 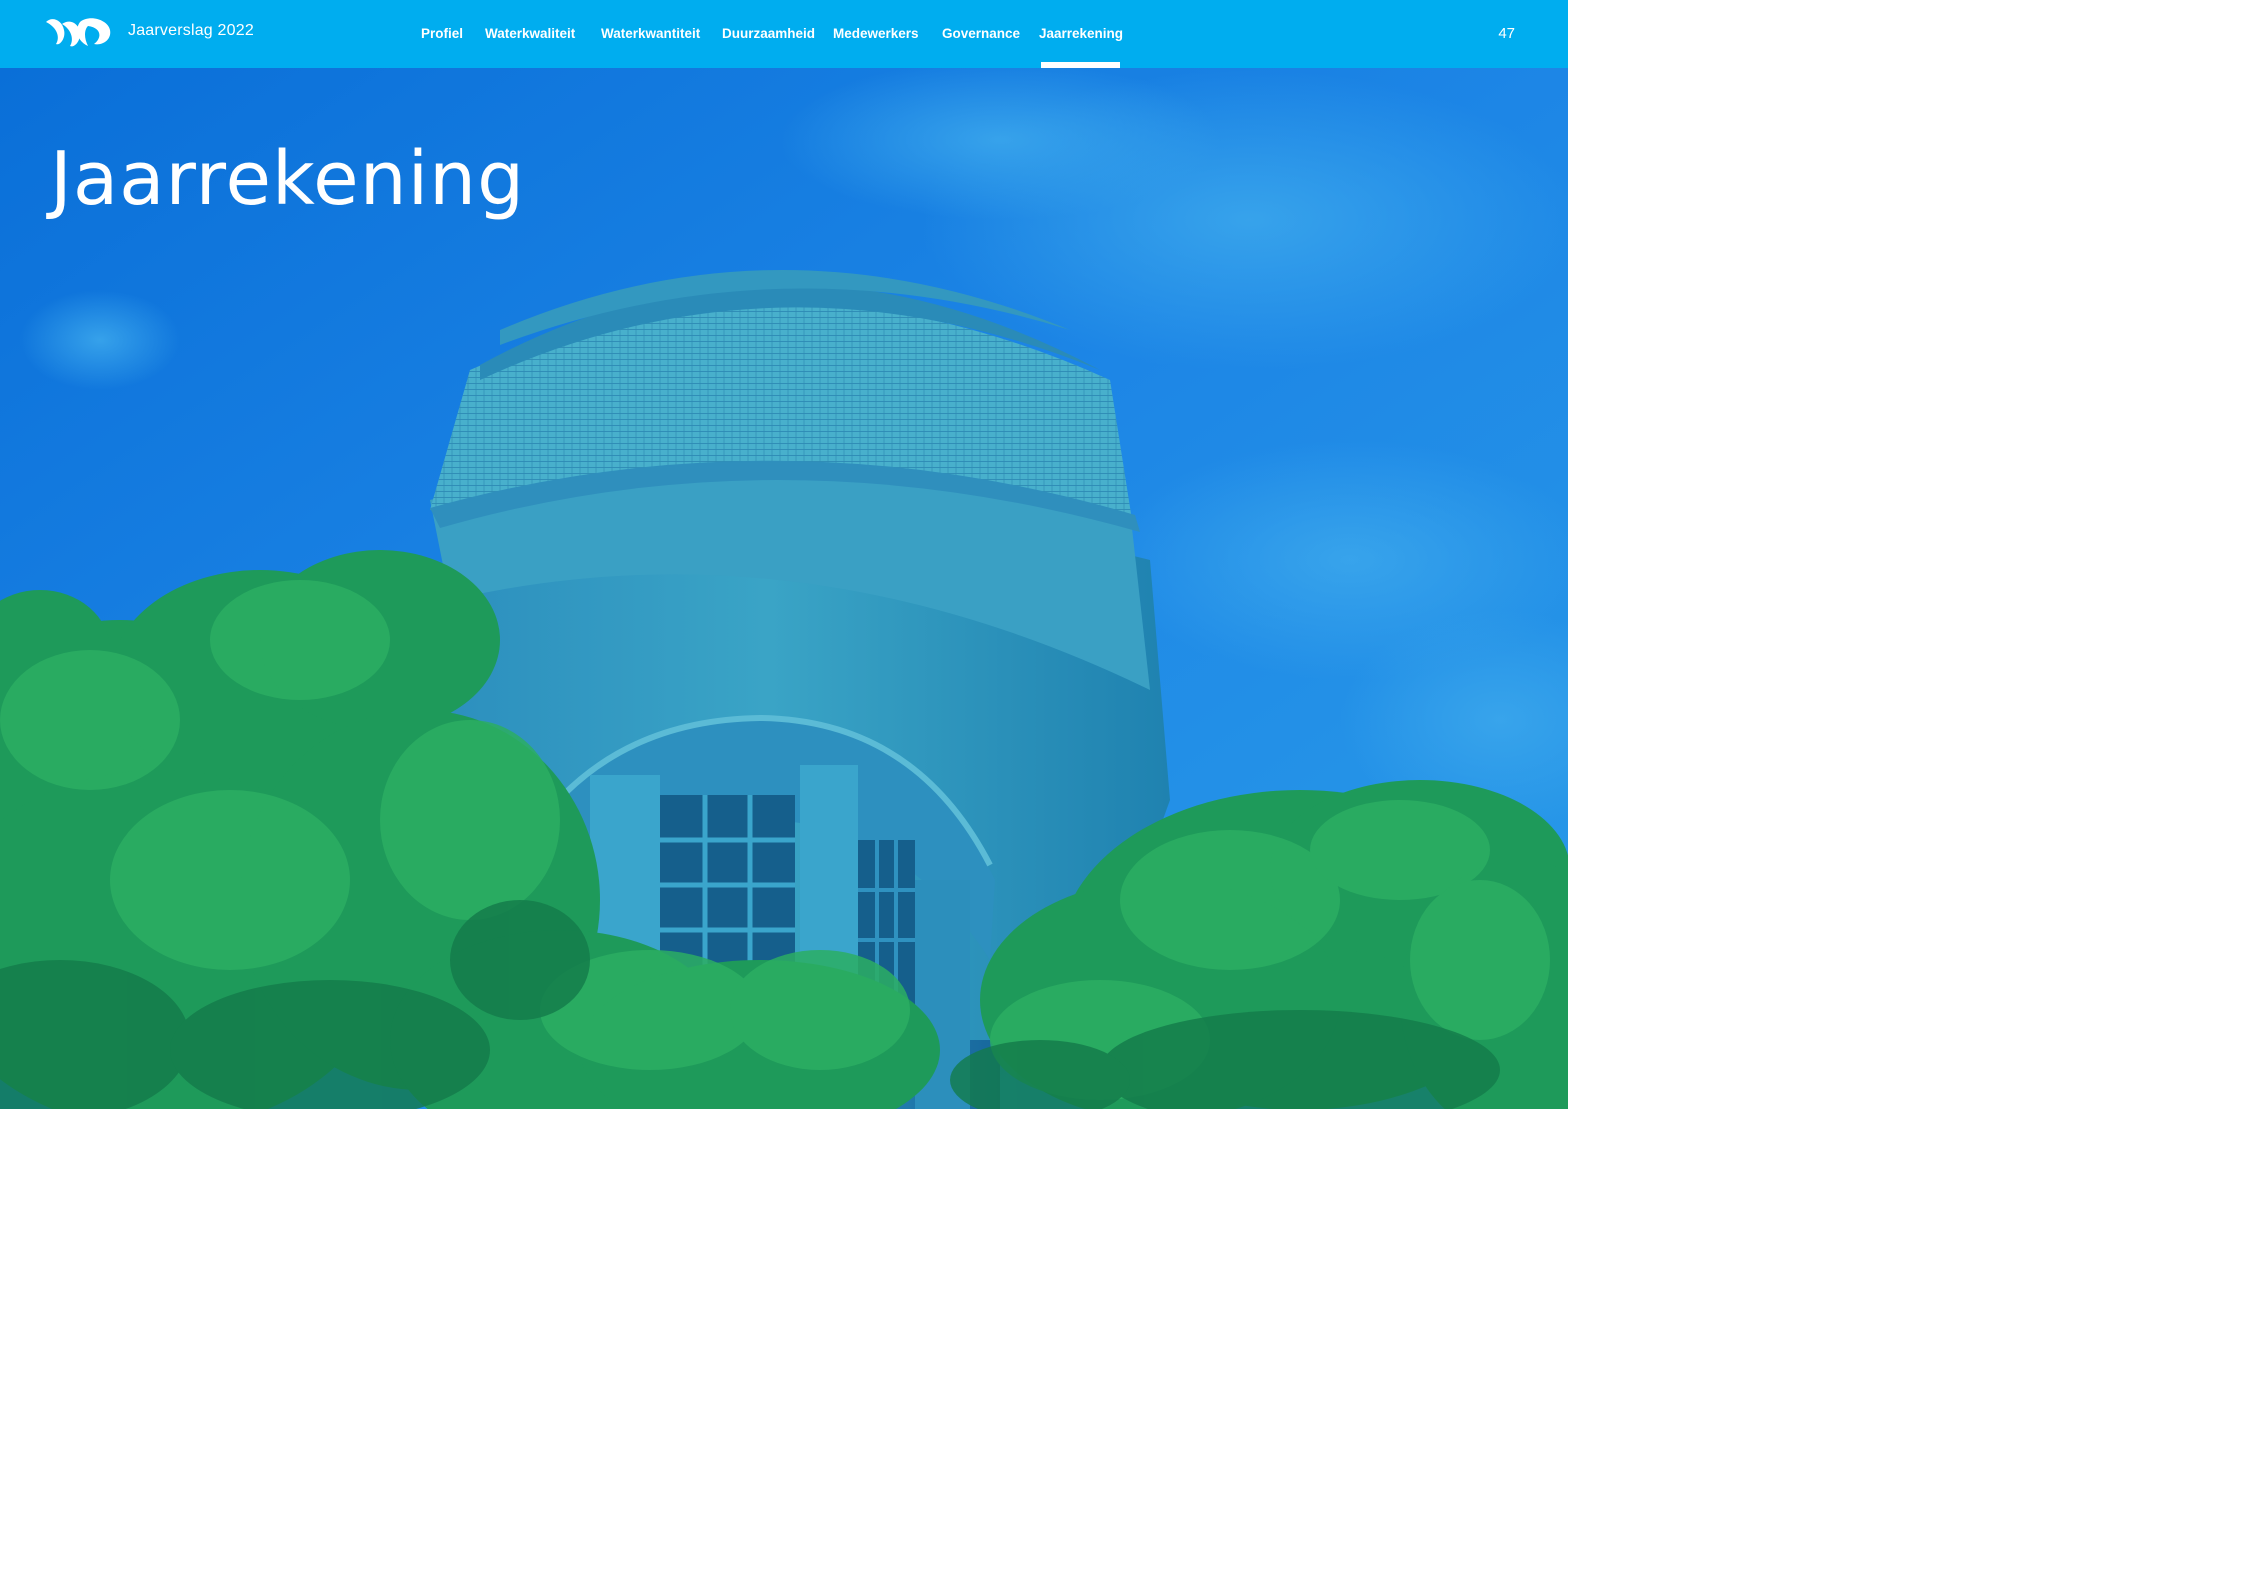 I want to click on report-title: Jaarverslag 2022, so click(x=191, y=30).